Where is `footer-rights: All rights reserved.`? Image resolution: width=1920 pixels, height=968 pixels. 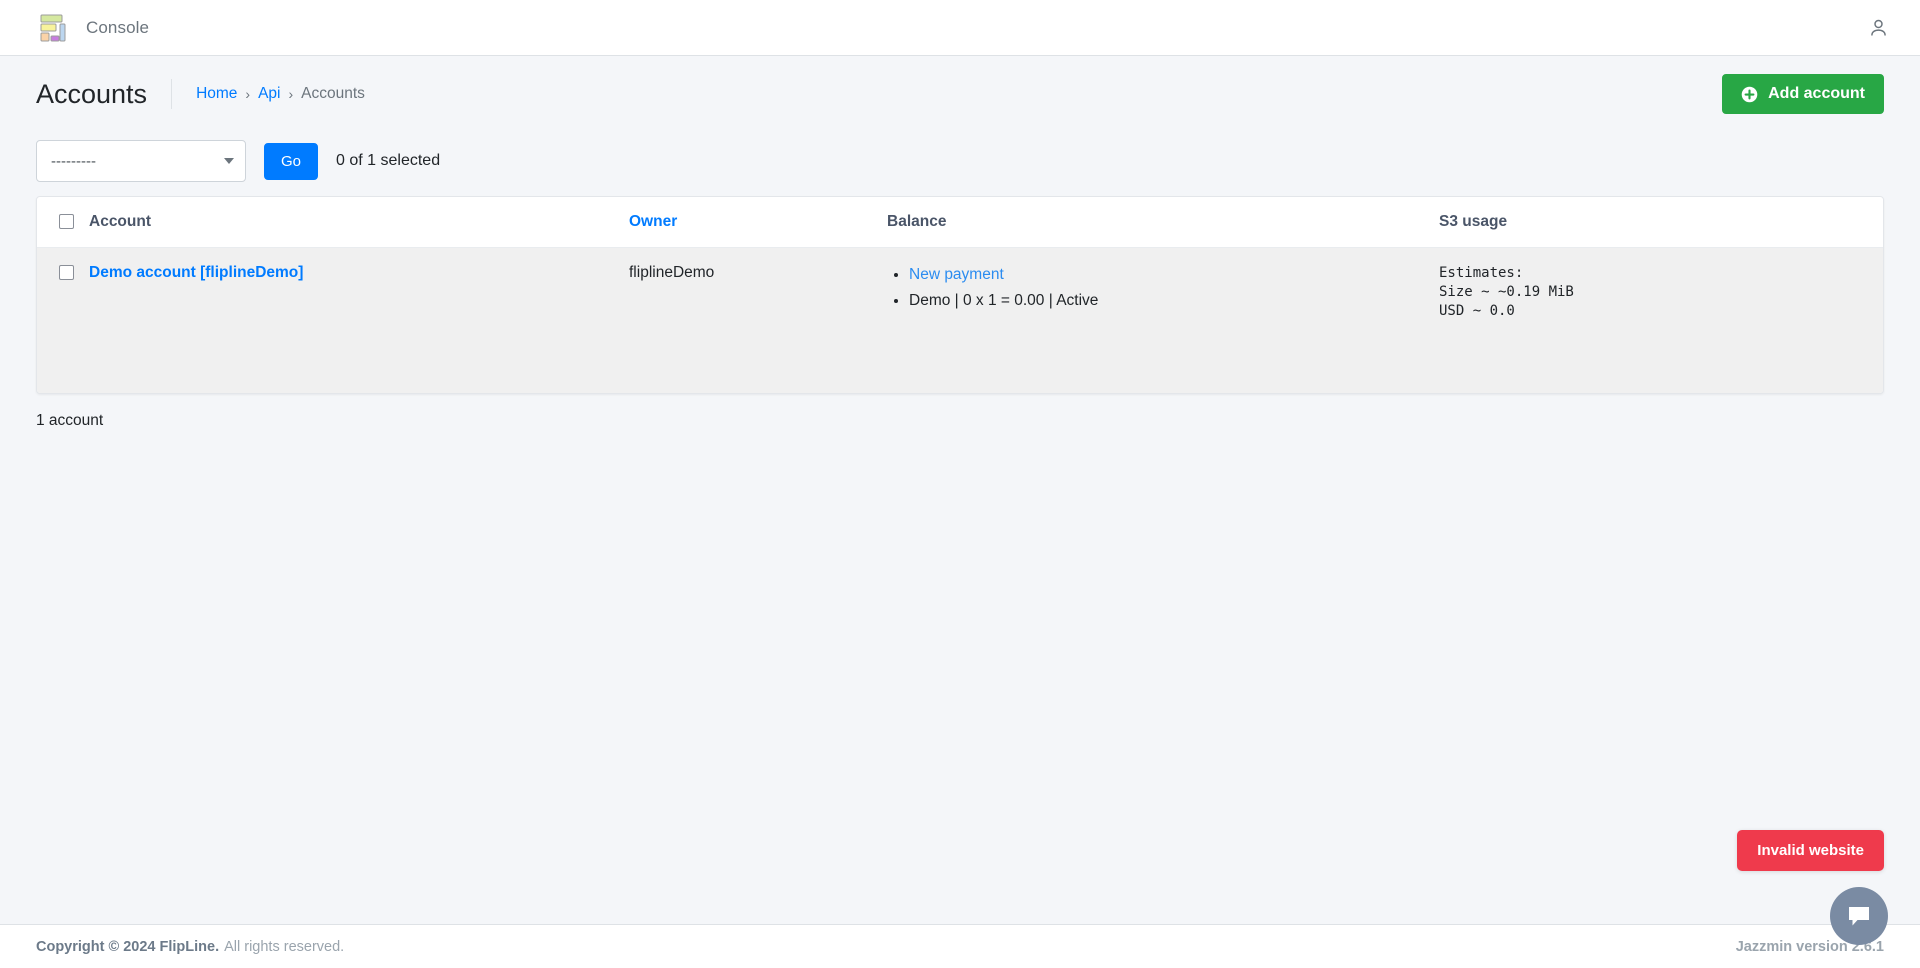 footer-rights: All rights reserved. is located at coordinates (284, 946).